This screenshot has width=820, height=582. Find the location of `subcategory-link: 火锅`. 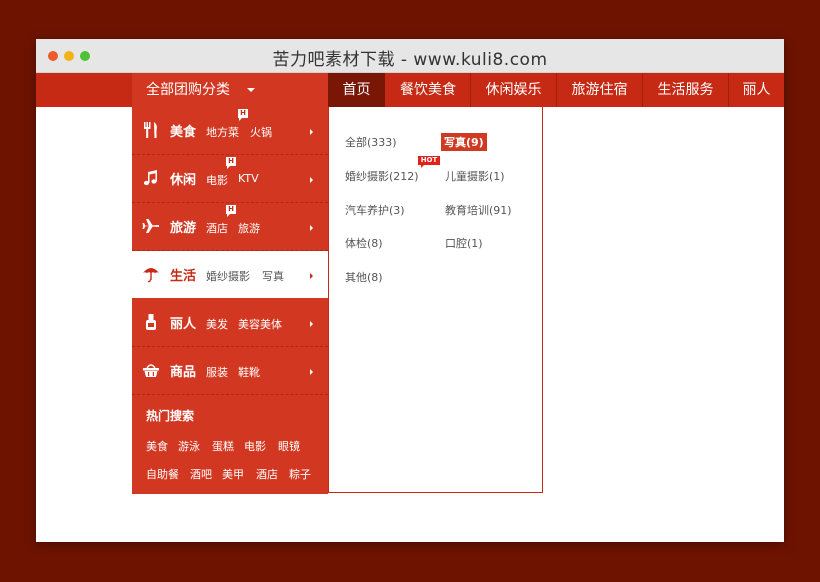

subcategory-link: 火锅 is located at coordinates (261, 132).